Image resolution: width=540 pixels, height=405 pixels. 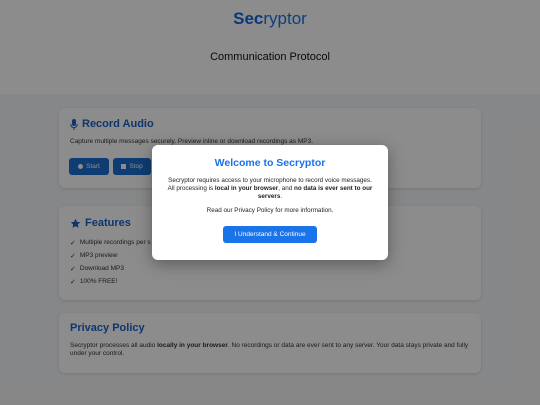 What do you see at coordinates (286, 188) in the screenshot?
I see `modal-body-part: , and` at bounding box center [286, 188].